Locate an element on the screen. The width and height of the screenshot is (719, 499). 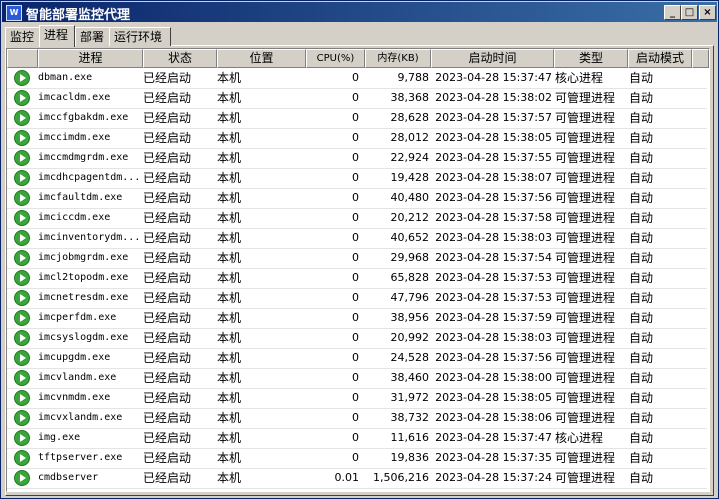
cell-process: imciccdm.exe is located at coordinates (74, 217).